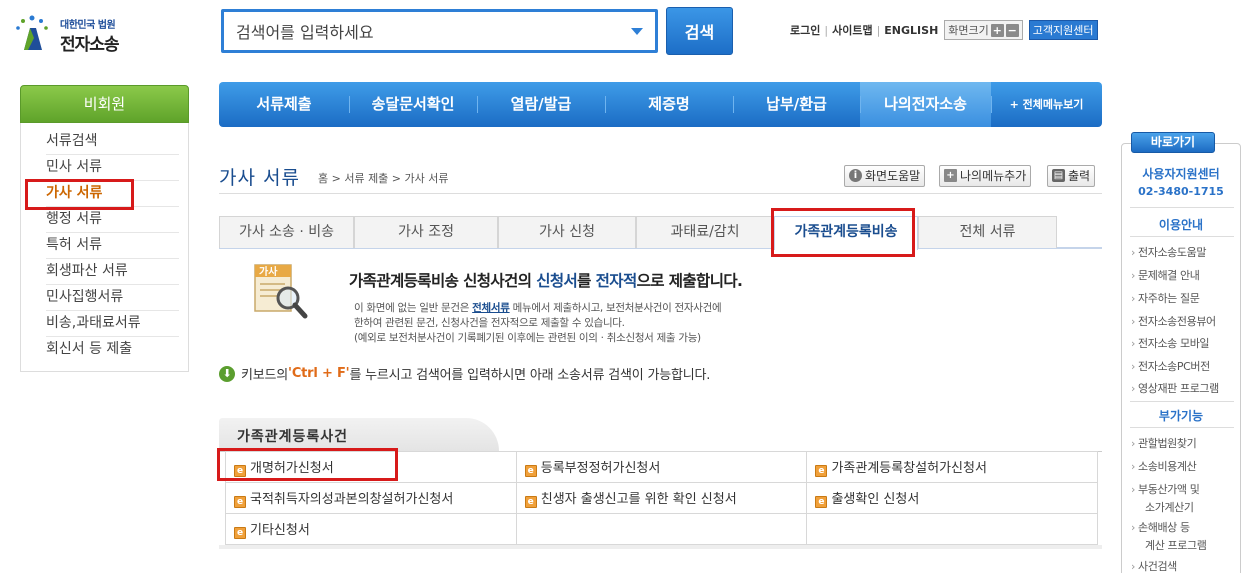 The height and width of the screenshot is (573, 1243). I want to click on search-box, so click(439, 31).